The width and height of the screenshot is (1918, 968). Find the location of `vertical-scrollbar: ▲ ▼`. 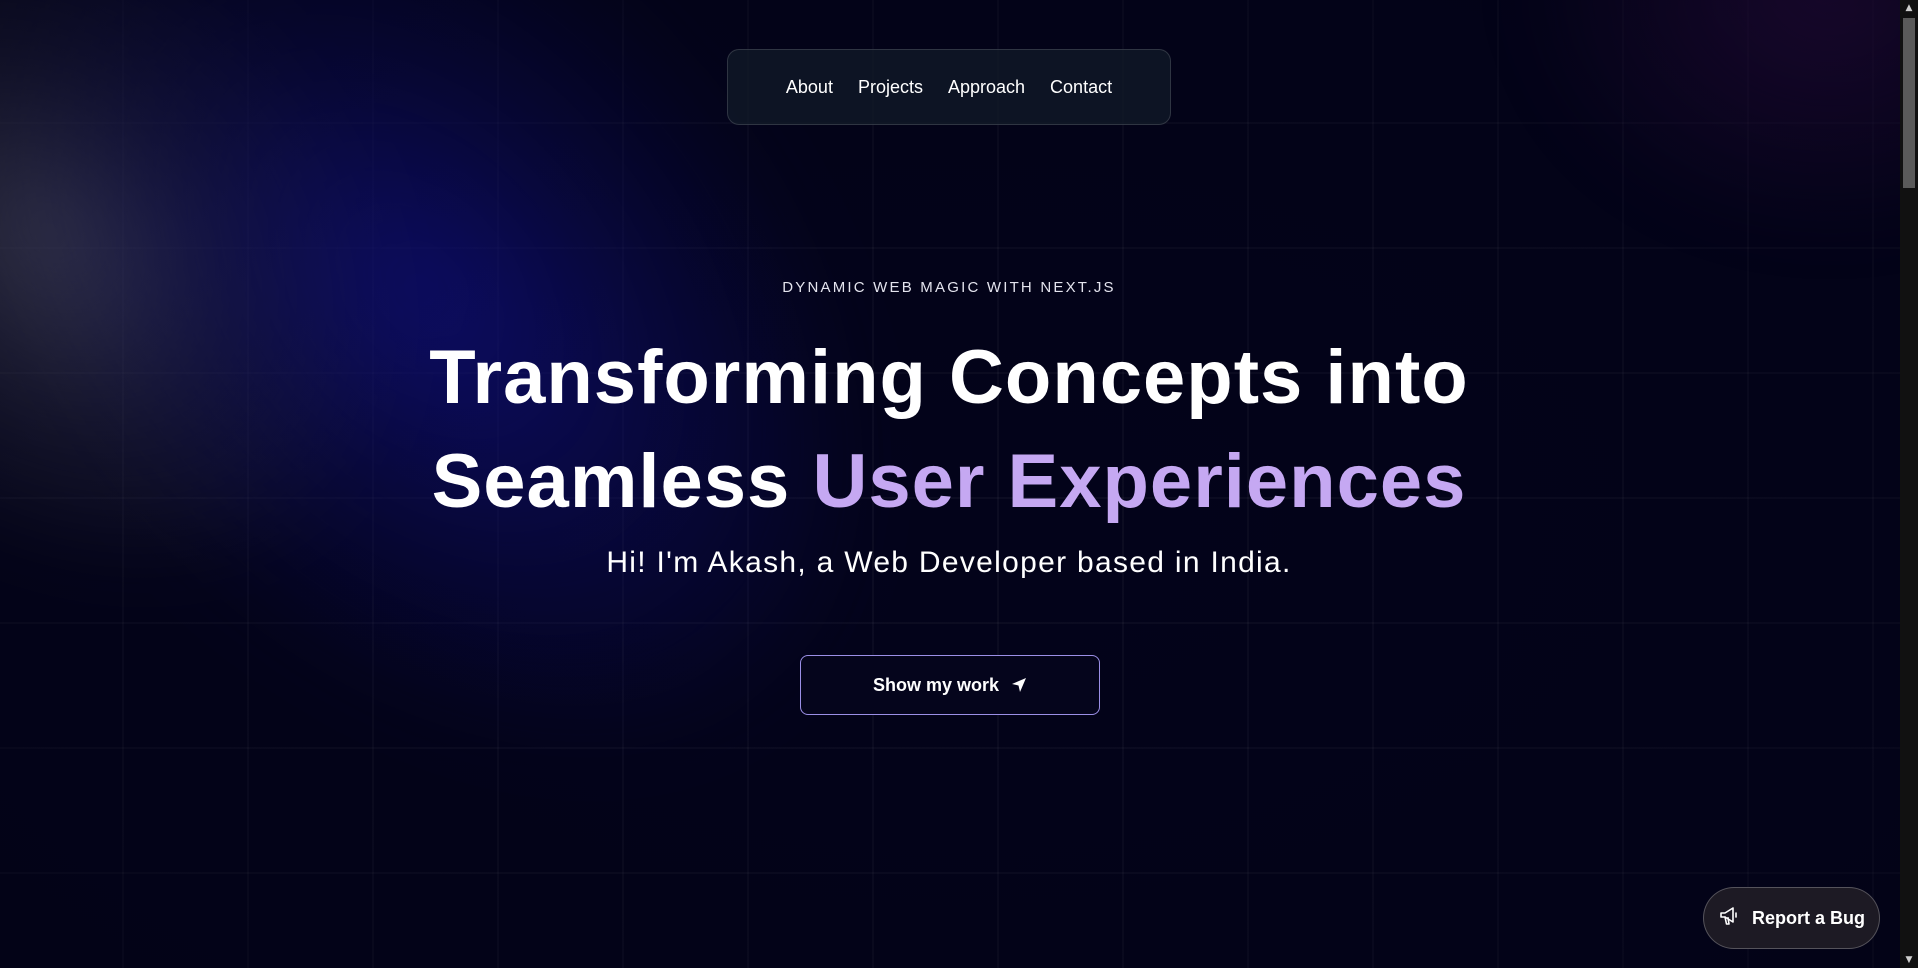

vertical-scrollbar: ▲ ▼ is located at coordinates (1909, 484).